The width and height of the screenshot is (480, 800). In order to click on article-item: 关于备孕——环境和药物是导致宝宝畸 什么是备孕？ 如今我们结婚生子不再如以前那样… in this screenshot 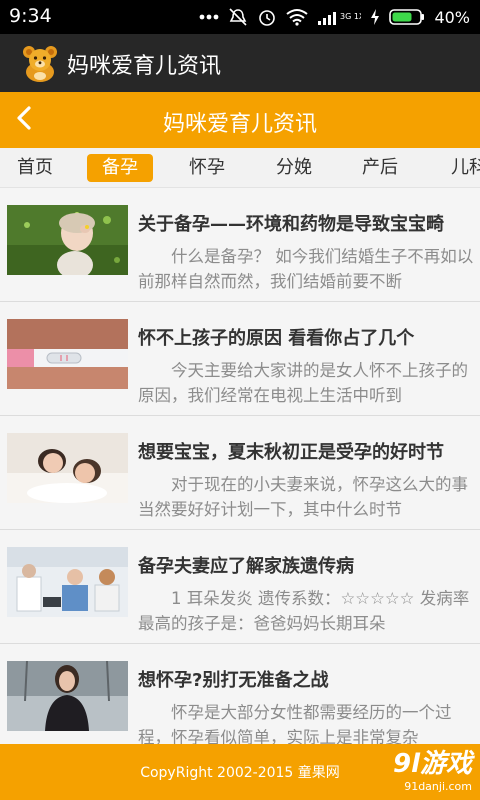, I will do `click(240, 245)`.